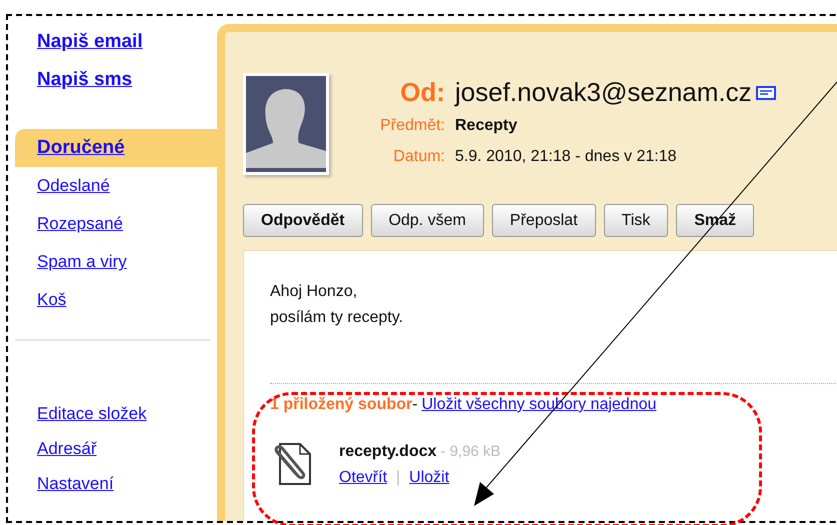 This screenshot has width=837, height=525. I want to click on sidebar-link: Spam a viry, so click(82, 262).